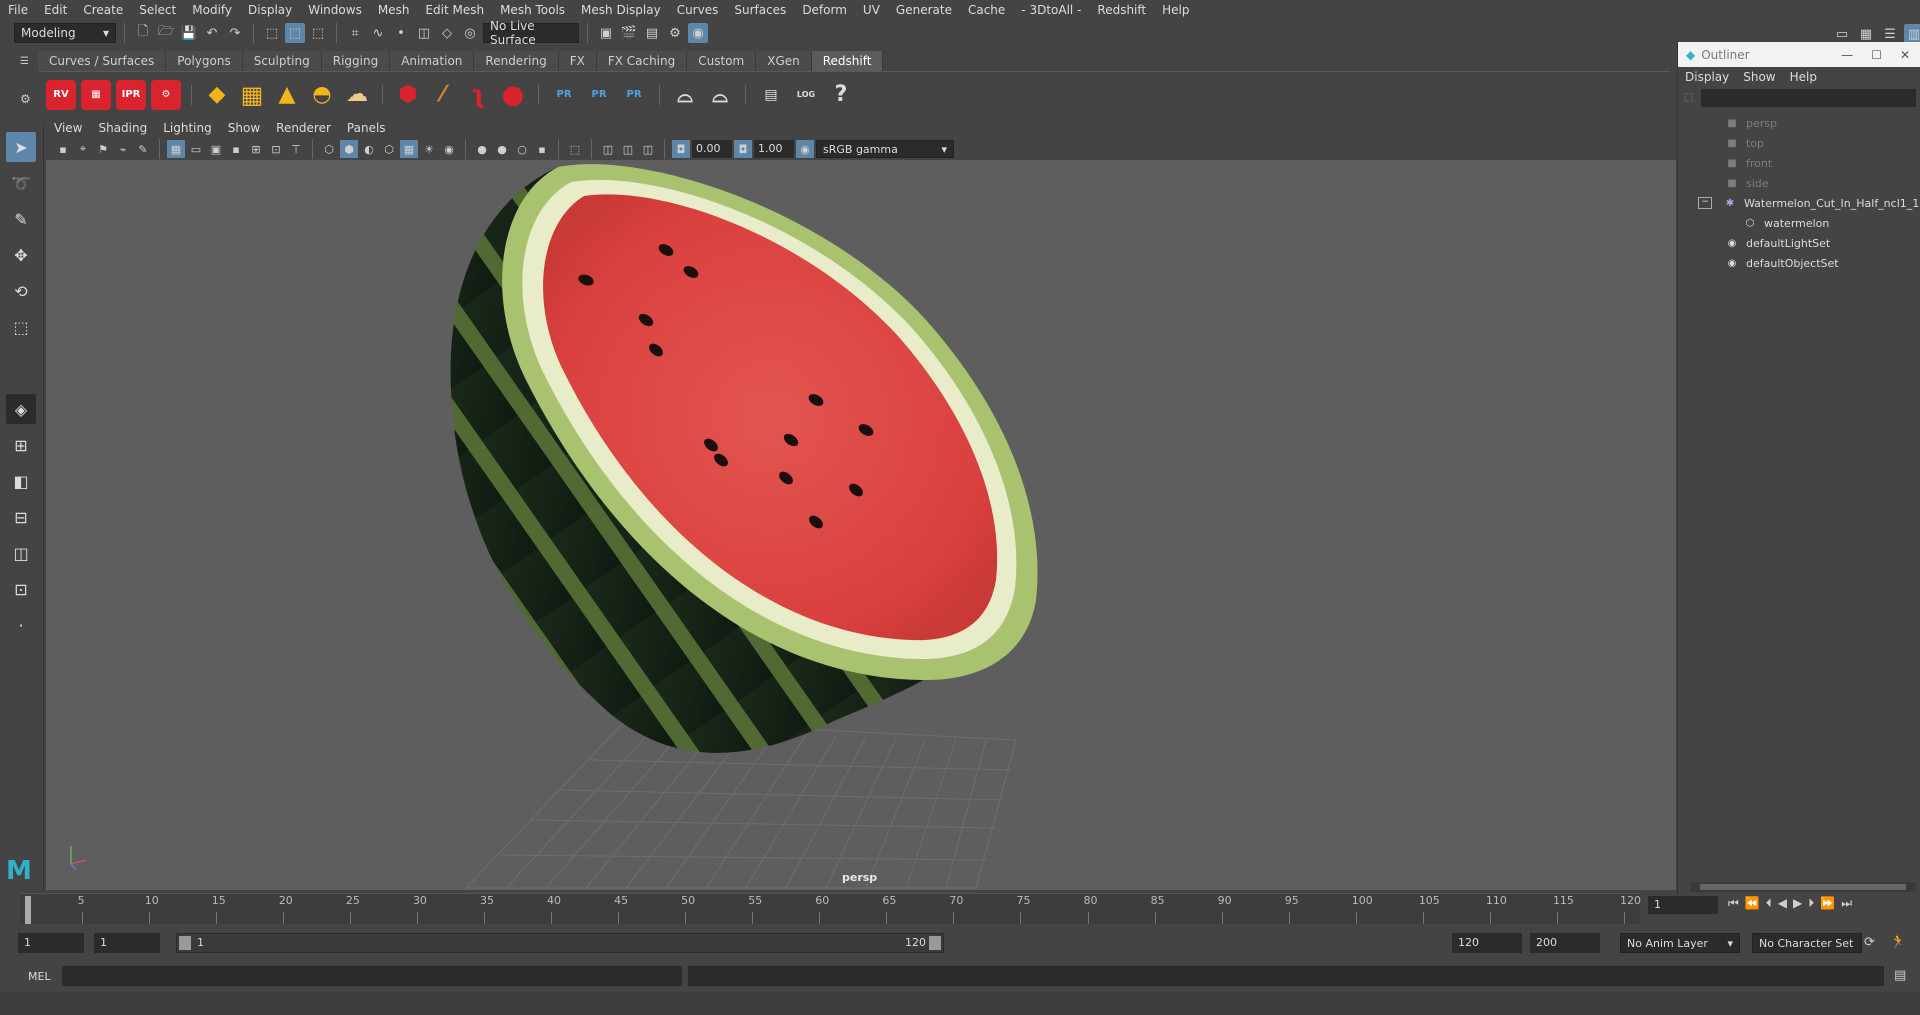  What do you see at coordinates (1799, 263) in the screenshot?
I see `outliner-item-defaultobjectset: ◉ defaultObjectSet` at bounding box center [1799, 263].